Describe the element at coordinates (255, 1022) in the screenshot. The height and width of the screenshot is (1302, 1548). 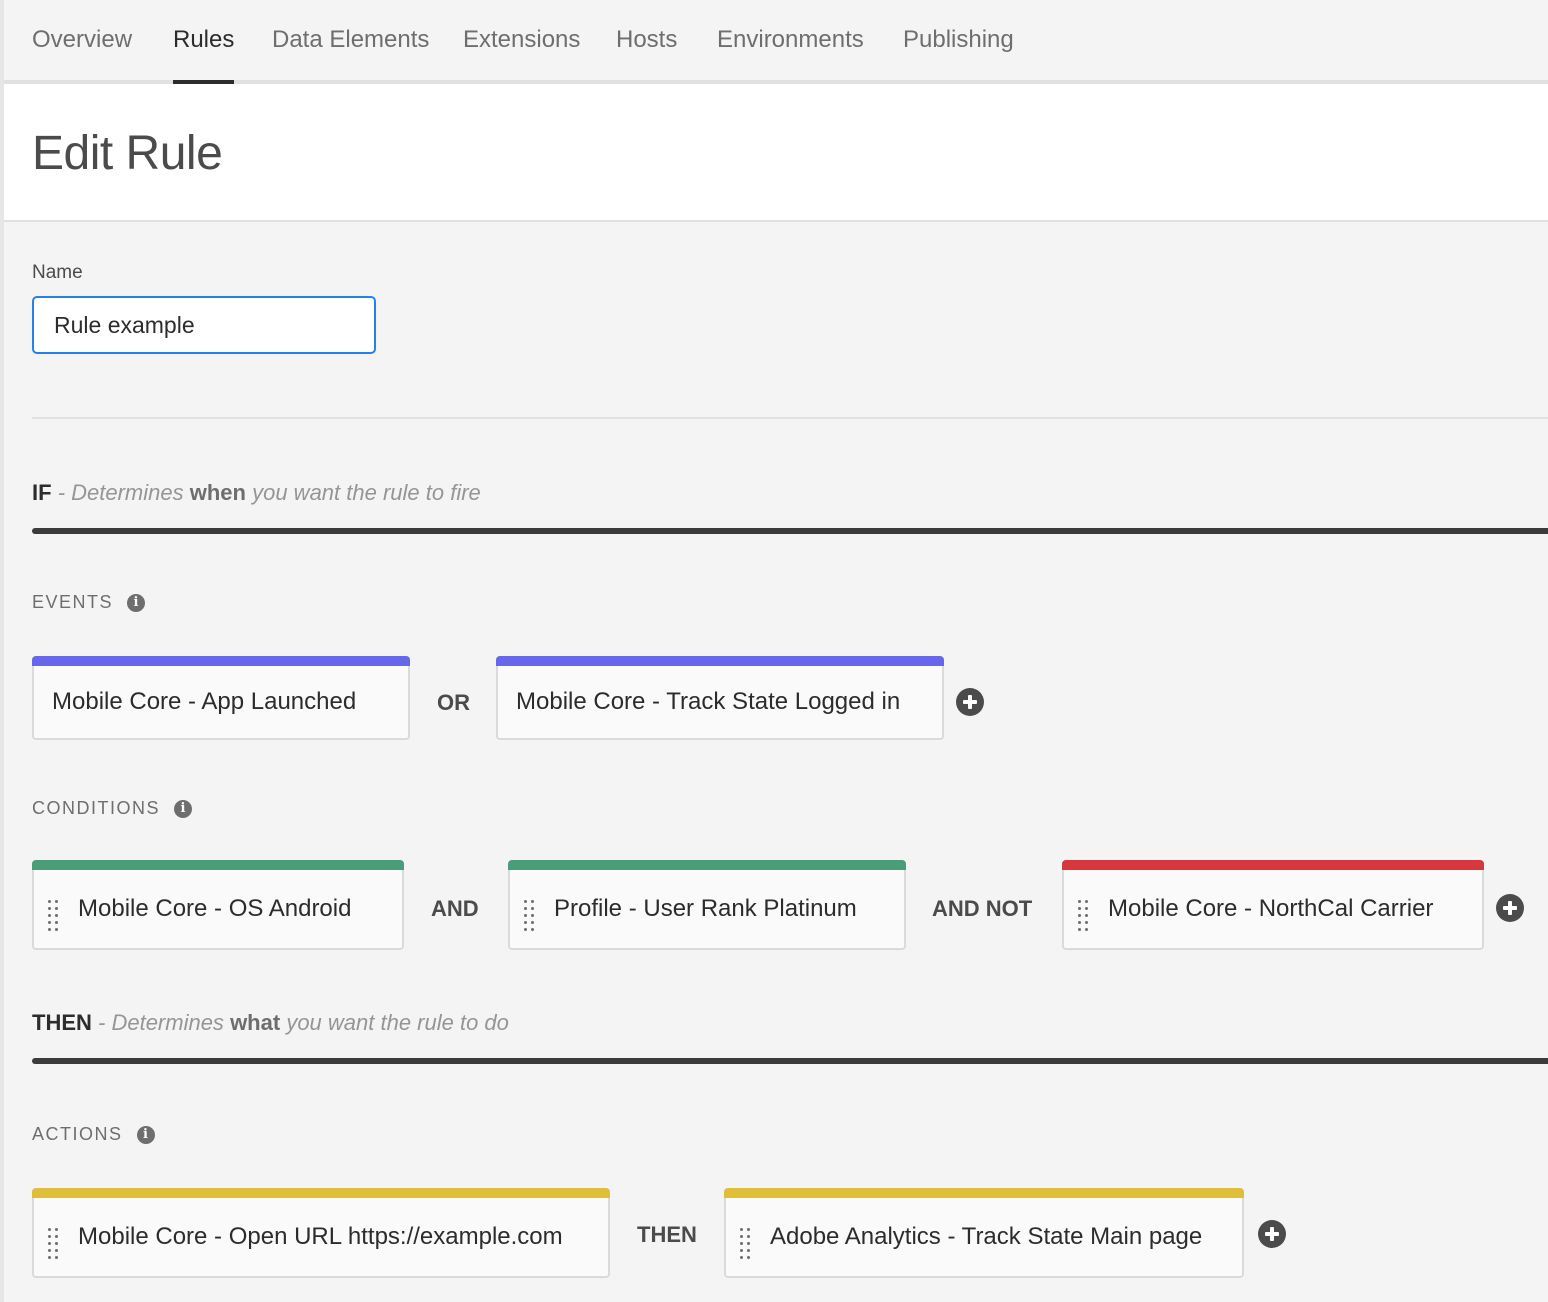
I see `then-desc-strong: what` at that location.